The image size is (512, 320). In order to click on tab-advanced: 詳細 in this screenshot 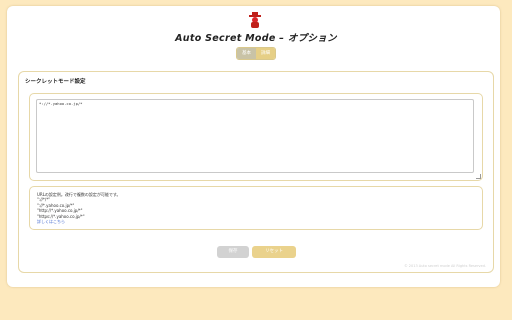, I will do `click(265, 53)`.